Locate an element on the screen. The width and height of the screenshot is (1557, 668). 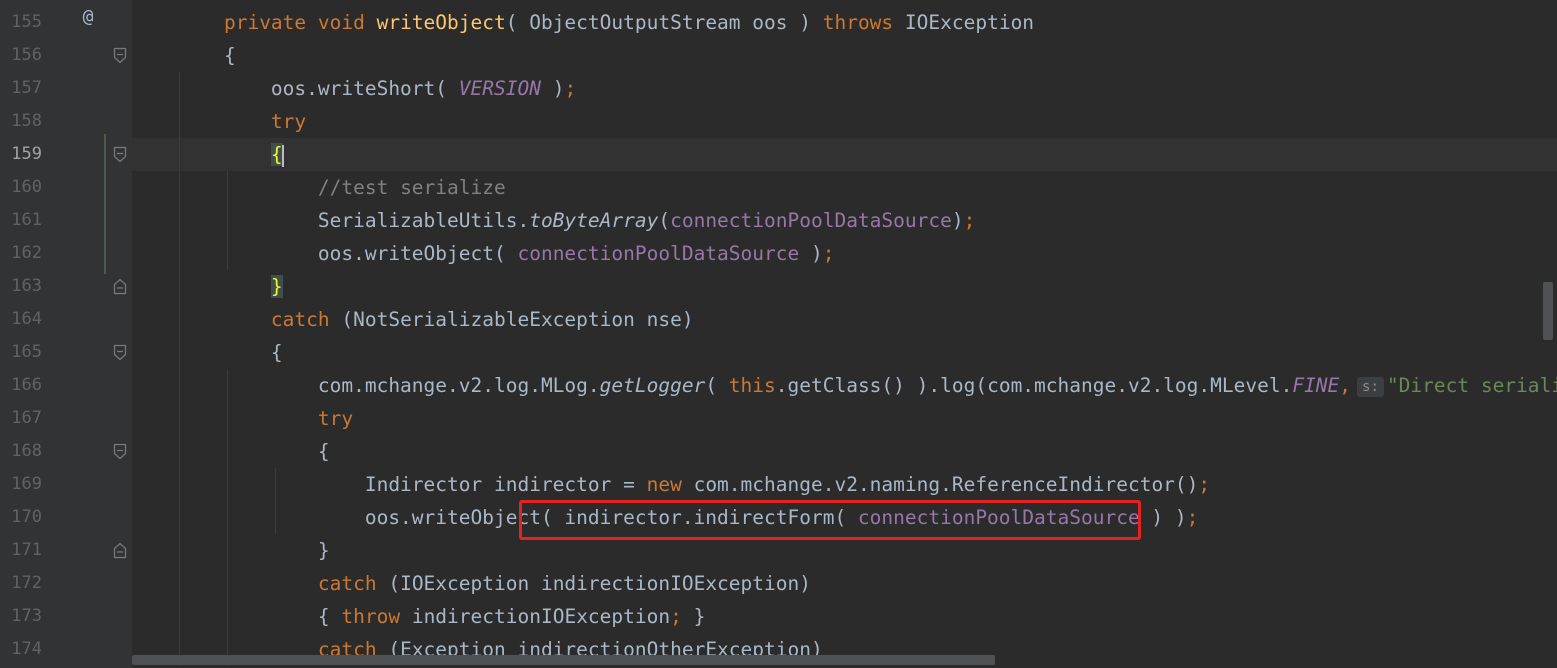
code-token: getLogger is located at coordinates (652, 385).